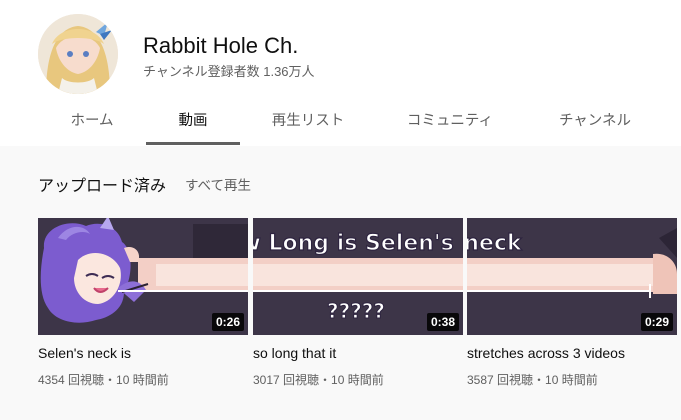 The height and width of the screenshot is (420, 681). What do you see at coordinates (103, 380) in the screenshot?
I see `video-metadata: 4354 回視聴・10 時間前` at bounding box center [103, 380].